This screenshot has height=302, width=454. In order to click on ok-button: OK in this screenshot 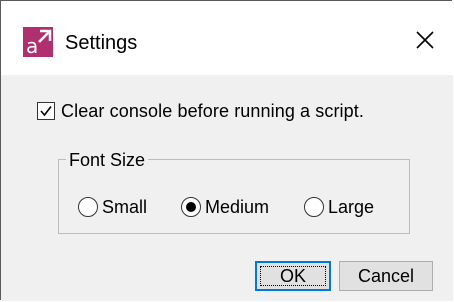, I will do `click(293, 276)`.